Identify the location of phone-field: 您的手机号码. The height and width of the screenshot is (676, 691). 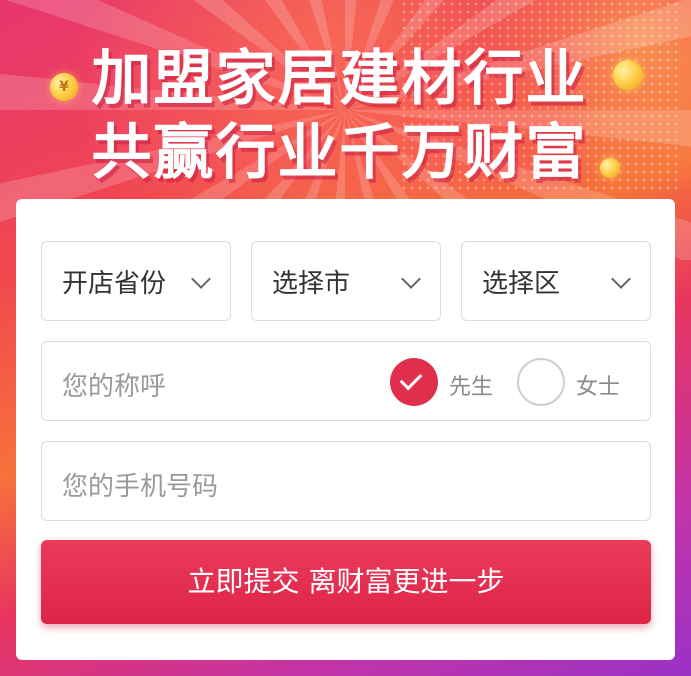
(346, 481).